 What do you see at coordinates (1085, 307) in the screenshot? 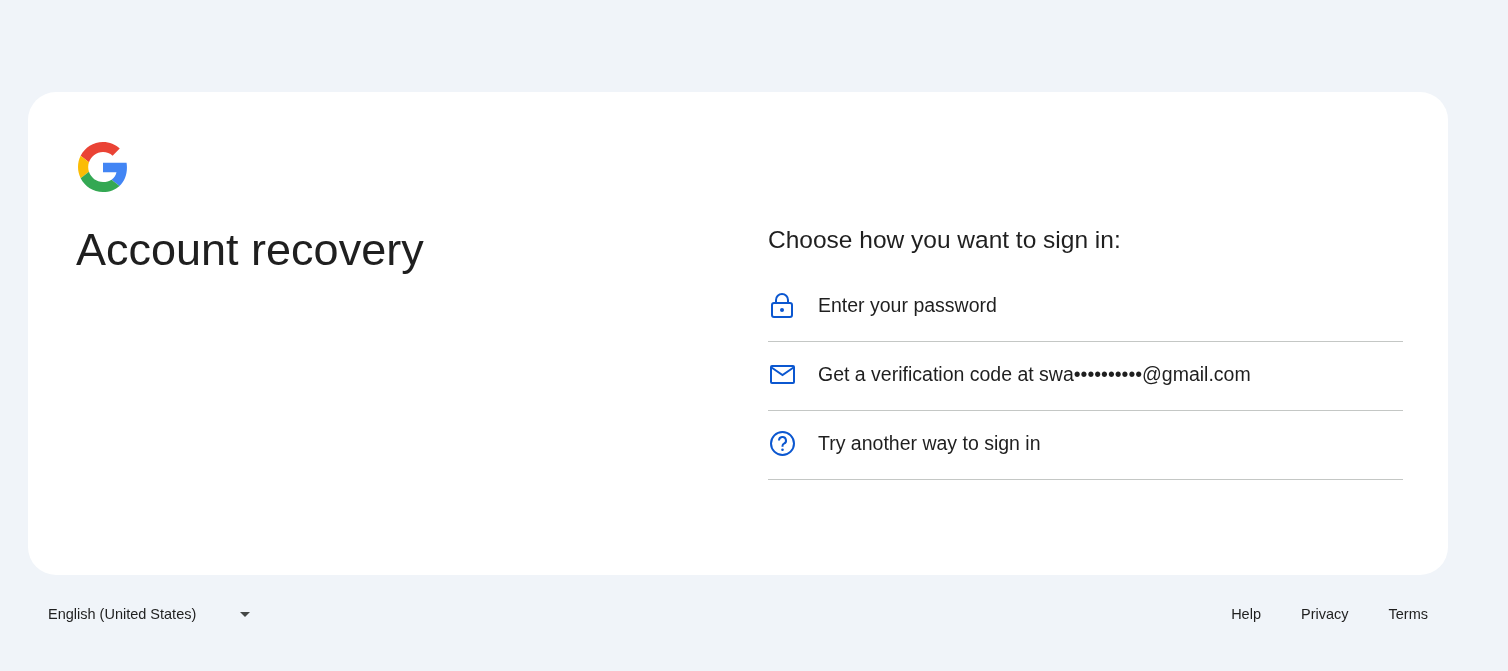
I see `sign-in-option: Enter your password` at bounding box center [1085, 307].